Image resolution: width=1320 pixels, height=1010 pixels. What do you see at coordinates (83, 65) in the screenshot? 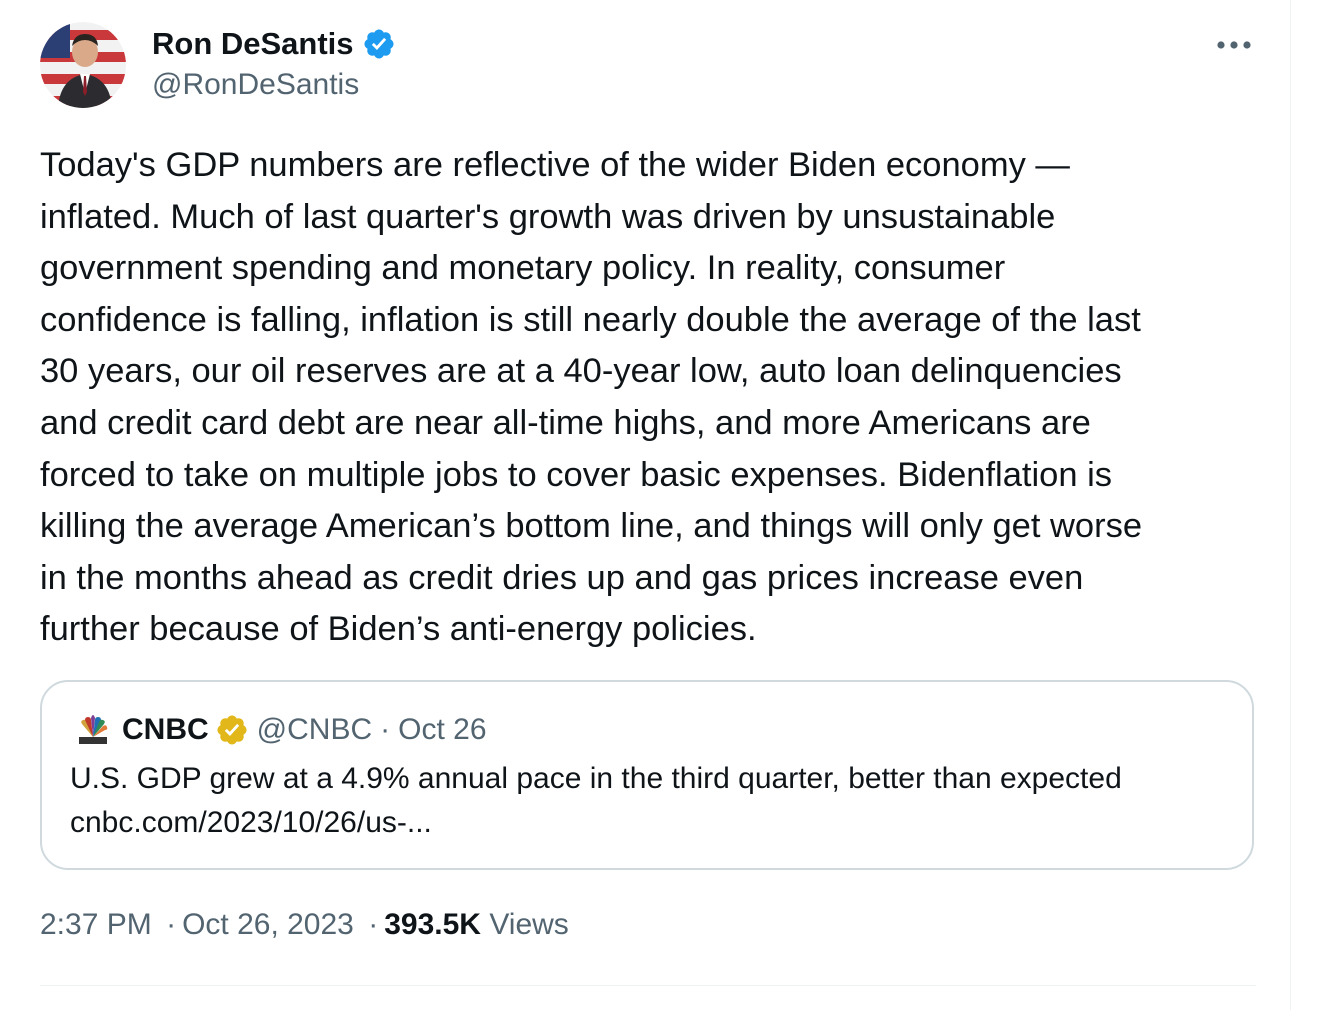
I see `avatar` at bounding box center [83, 65].